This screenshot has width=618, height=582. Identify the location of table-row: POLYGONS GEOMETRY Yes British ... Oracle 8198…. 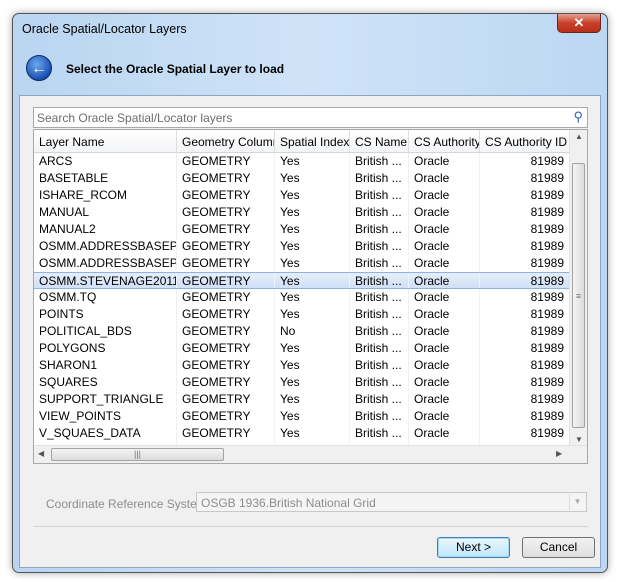
(302, 348).